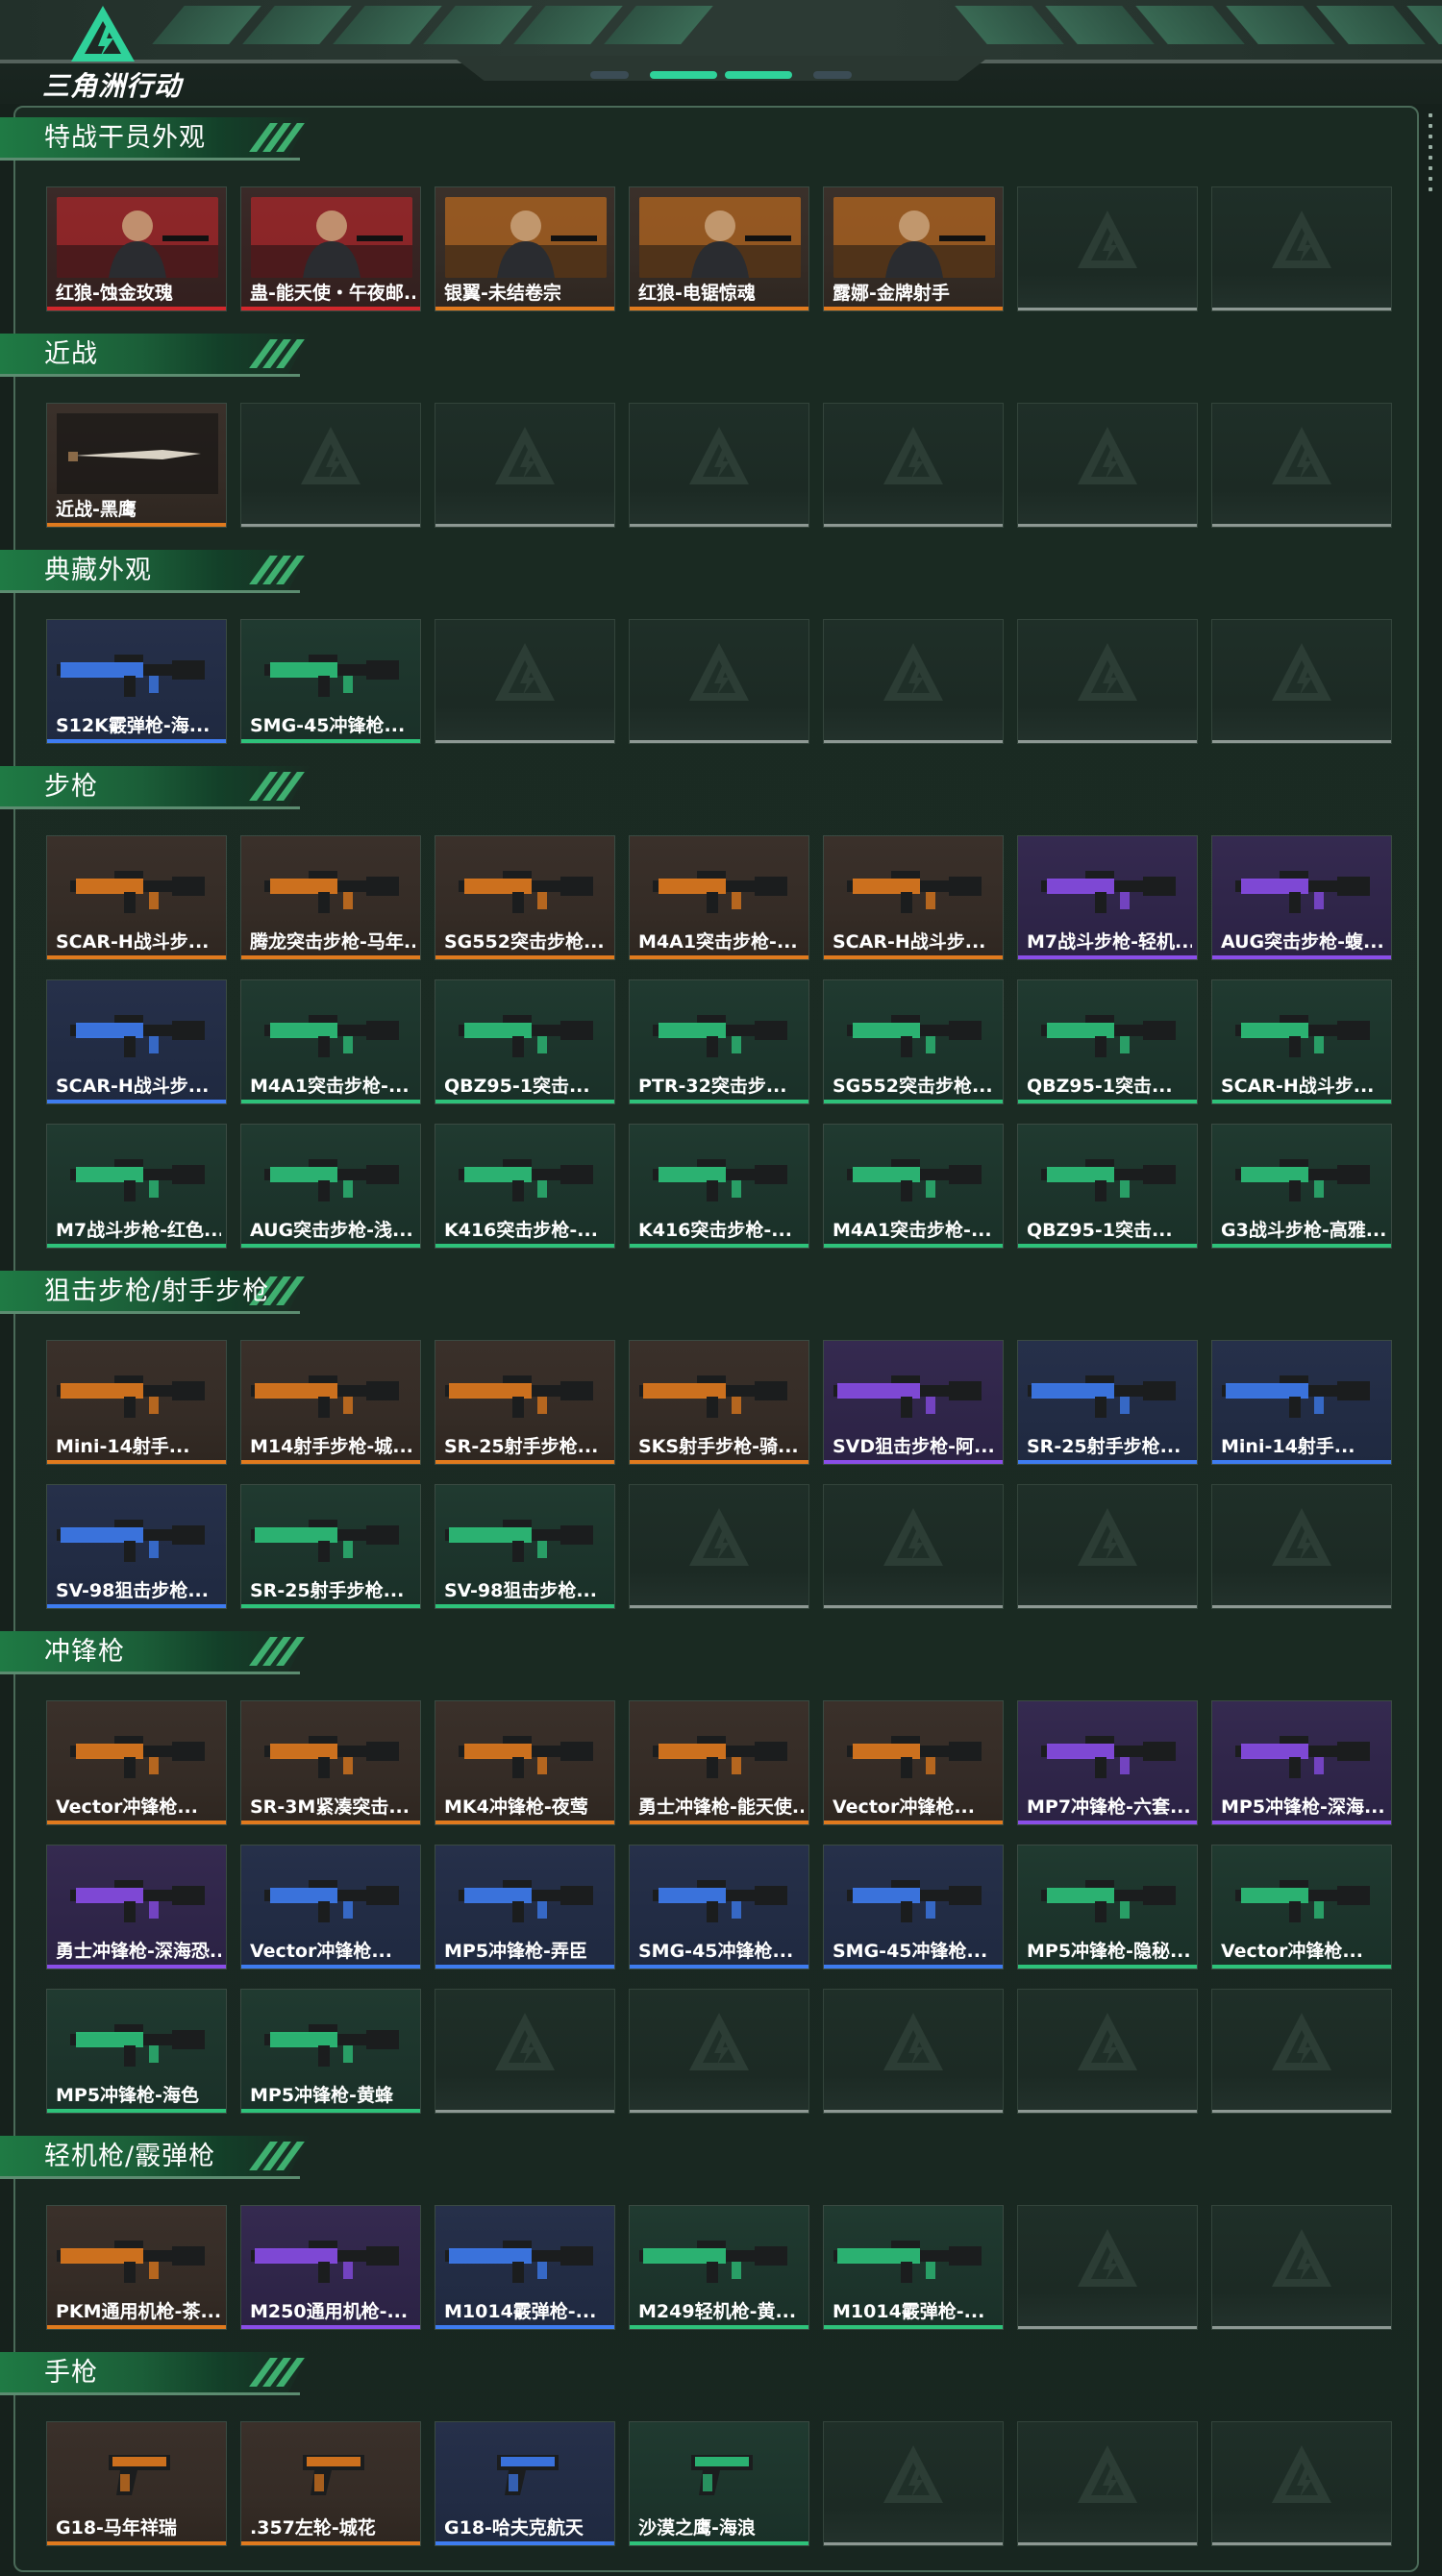 The image size is (1442, 2576). I want to click on item-card: MP5冲锋枪-海色, so click(136, 2051).